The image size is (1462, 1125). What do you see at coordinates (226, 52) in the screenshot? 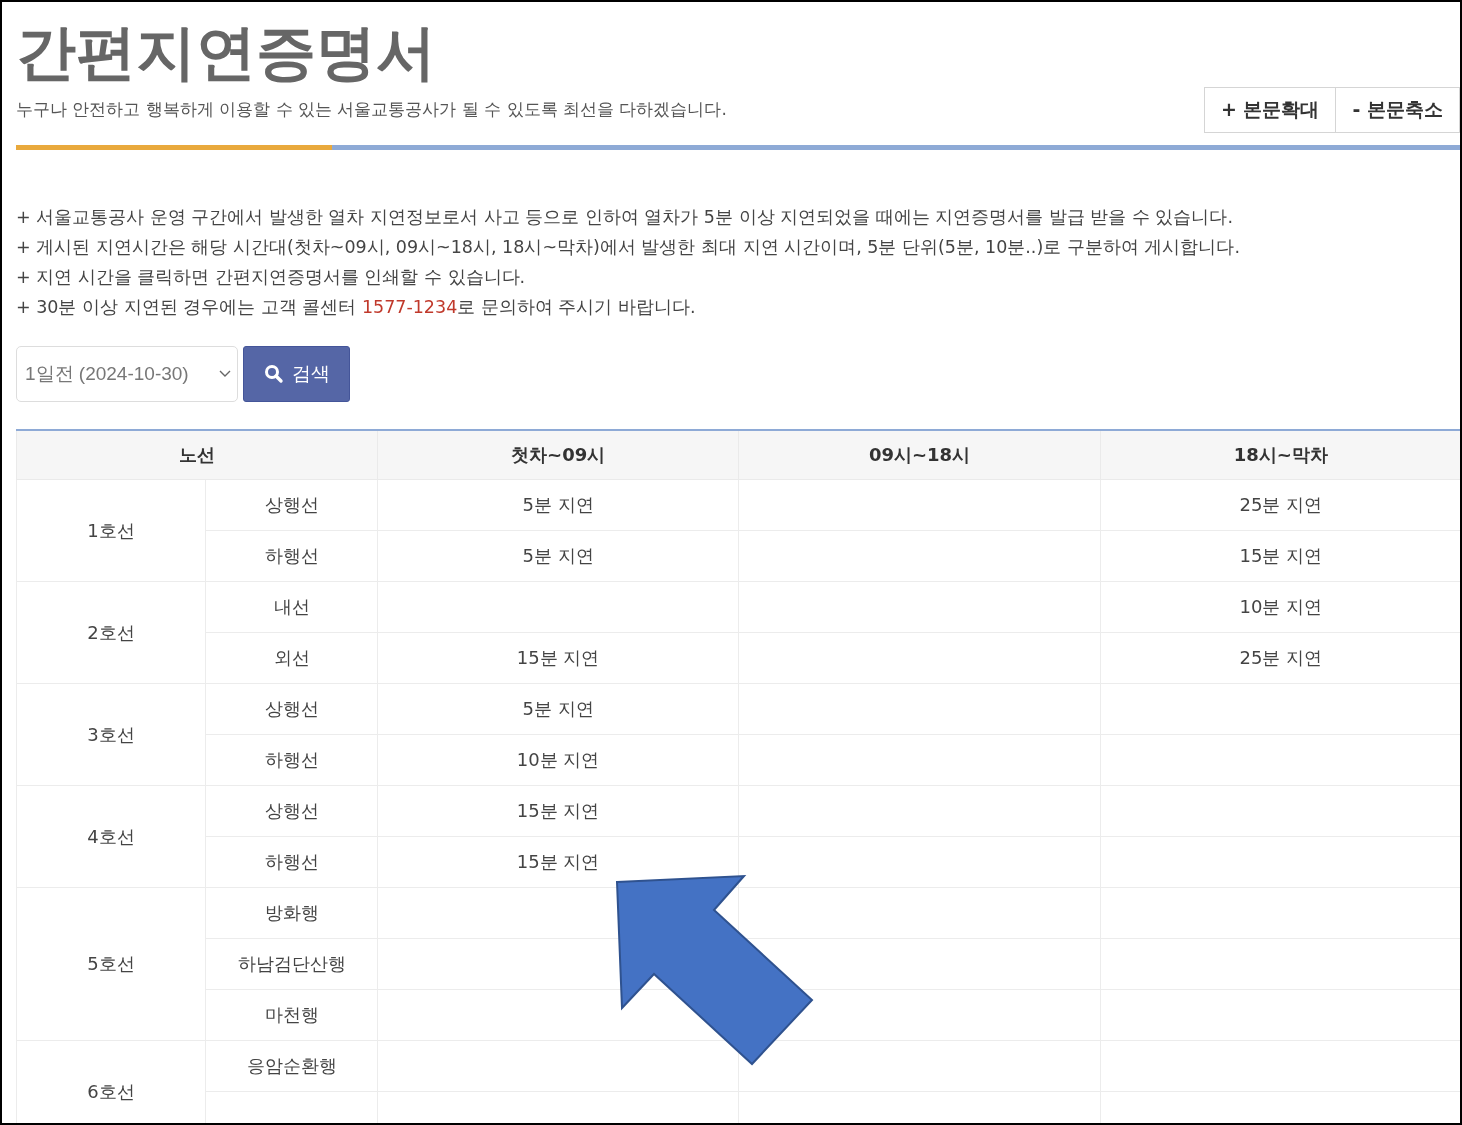
I see `page-title: 간편지연증명서` at bounding box center [226, 52].